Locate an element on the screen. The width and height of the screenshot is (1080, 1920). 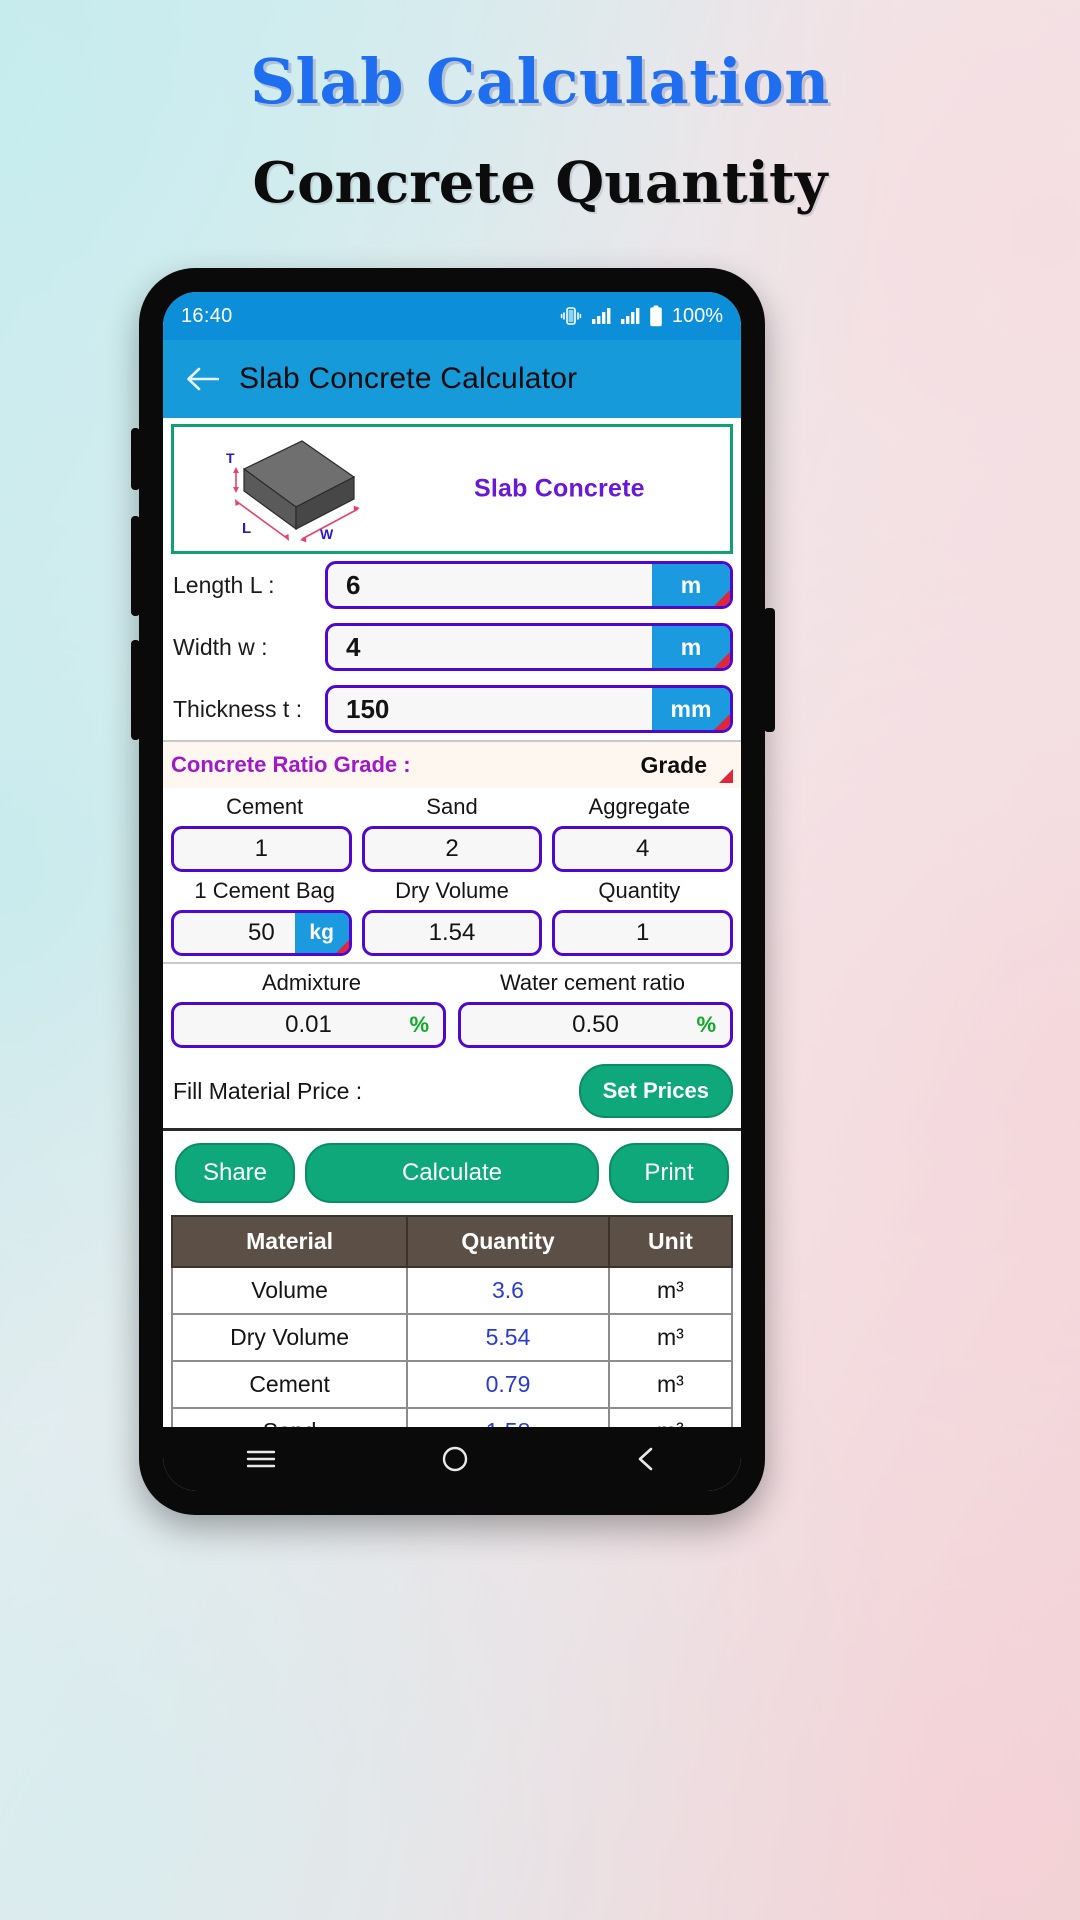
vibrate-icon is located at coordinates (571, 316).